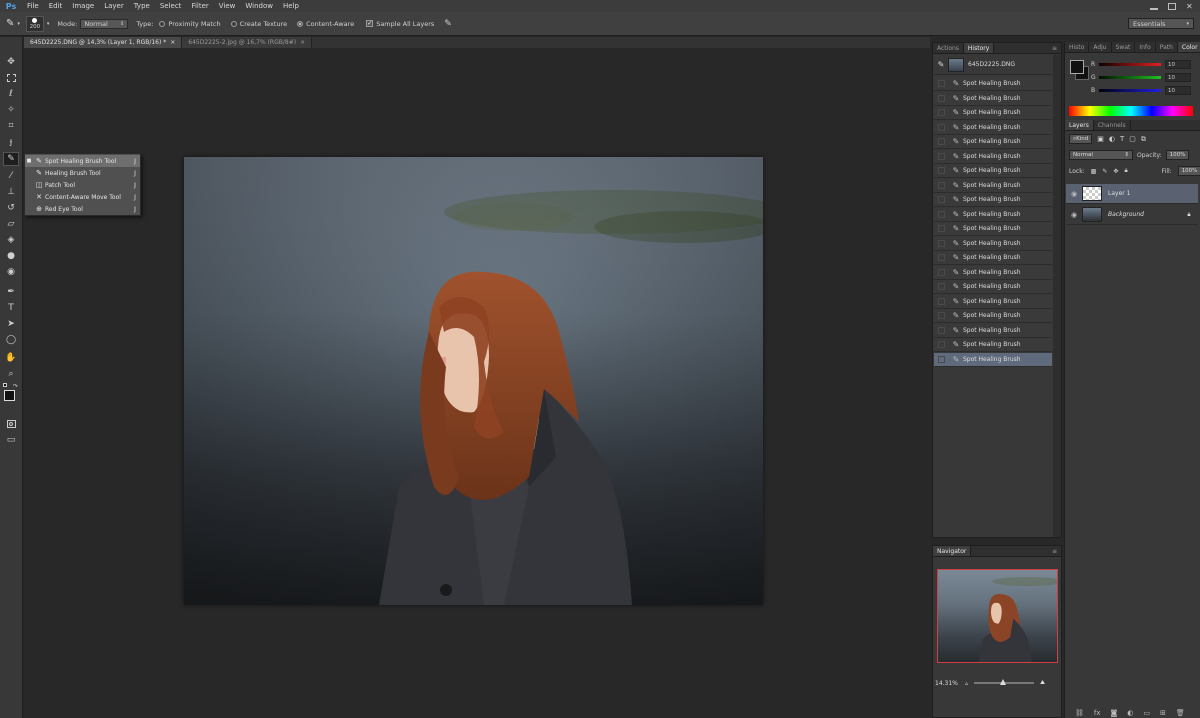  What do you see at coordinates (1114, 713) in the screenshot?
I see `layer-mask-icon: ◙` at bounding box center [1114, 713].